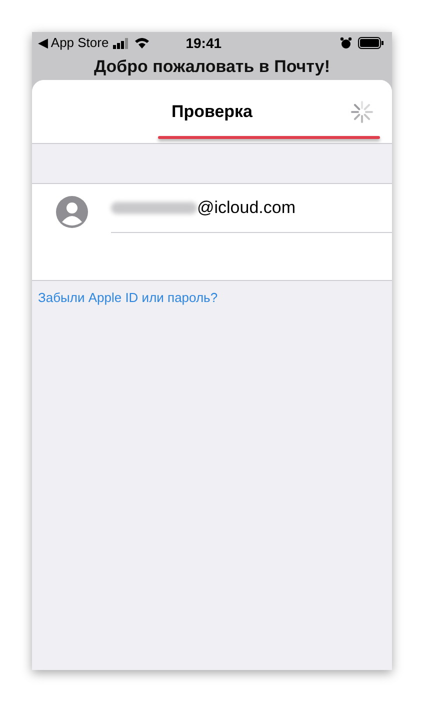 This screenshot has height=703, width=424. I want to click on email-text: @icloud.com, so click(246, 208).